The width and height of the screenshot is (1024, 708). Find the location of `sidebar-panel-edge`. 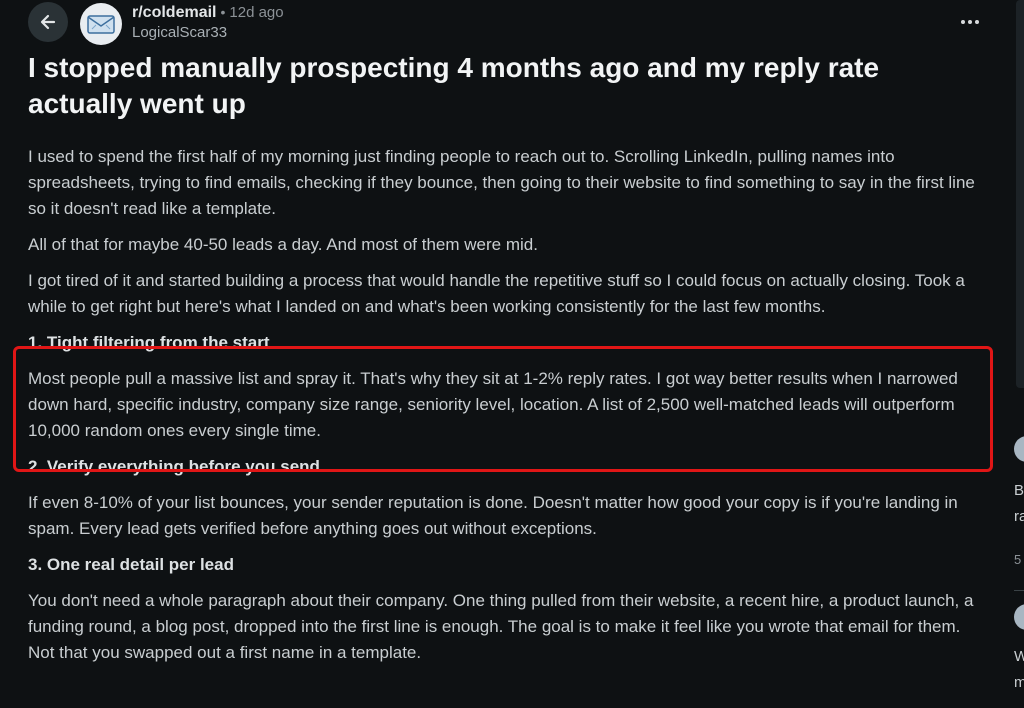

sidebar-panel-edge is located at coordinates (1020, 194).